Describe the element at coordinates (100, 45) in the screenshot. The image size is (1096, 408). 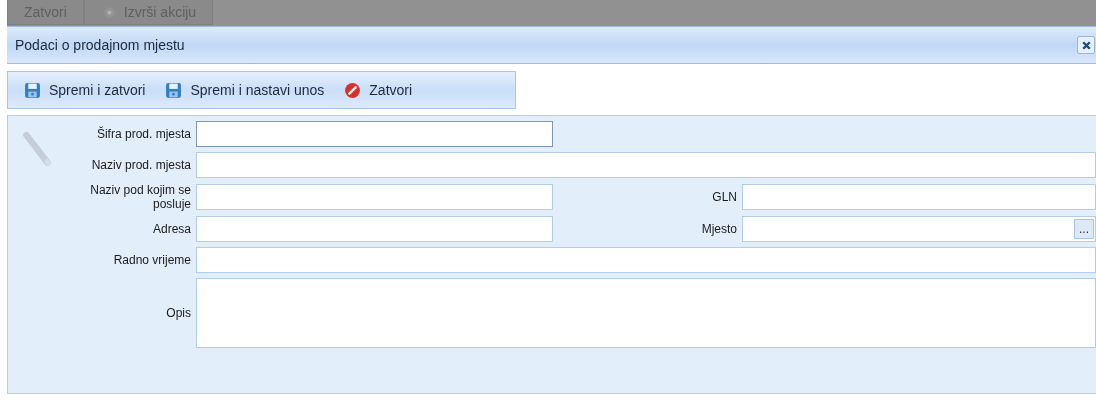
I see `window-title: Podaci o prodajnom mjestu` at that location.